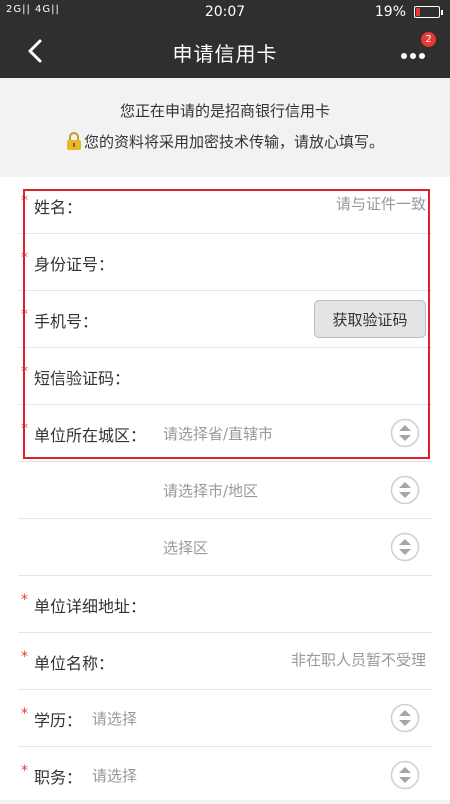  What do you see at coordinates (210, 490) in the screenshot?
I see `city-select: 请选择市/地区` at bounding box center [210, 490].